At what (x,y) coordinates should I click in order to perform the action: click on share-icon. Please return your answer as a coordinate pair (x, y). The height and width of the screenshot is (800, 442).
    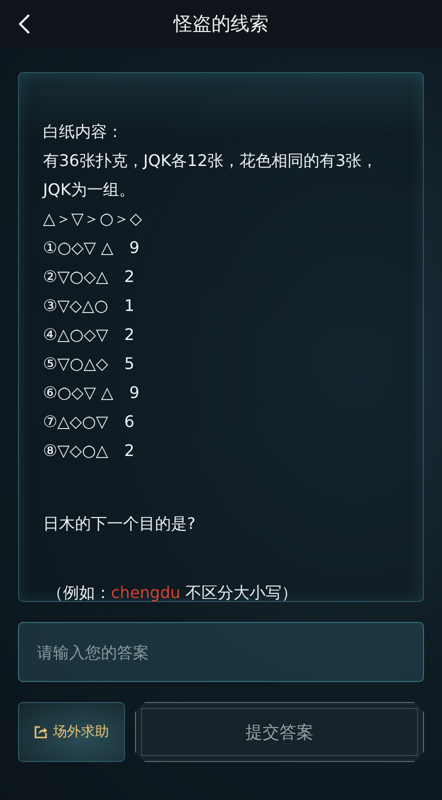
    Looking at the image, I should click on (41, 732).